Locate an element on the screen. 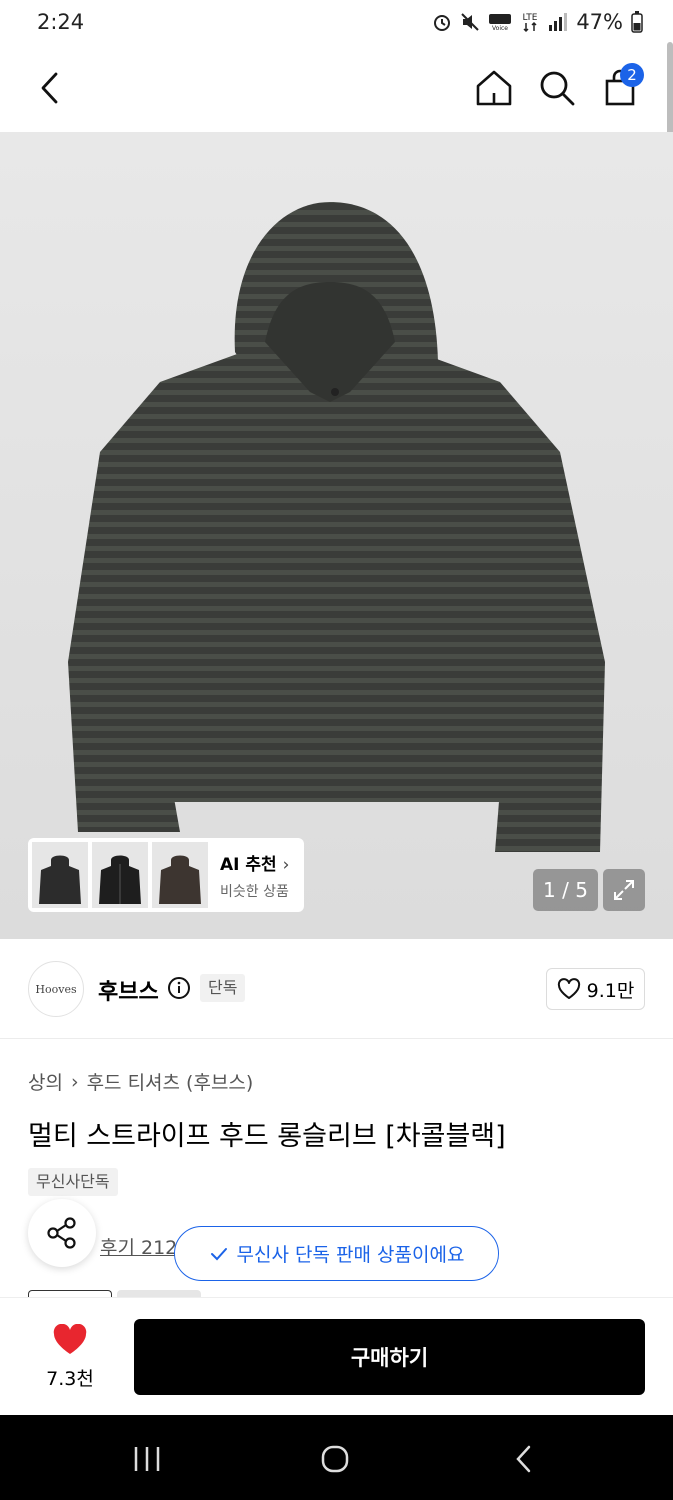  home-button is located at coordinates (494, 88).